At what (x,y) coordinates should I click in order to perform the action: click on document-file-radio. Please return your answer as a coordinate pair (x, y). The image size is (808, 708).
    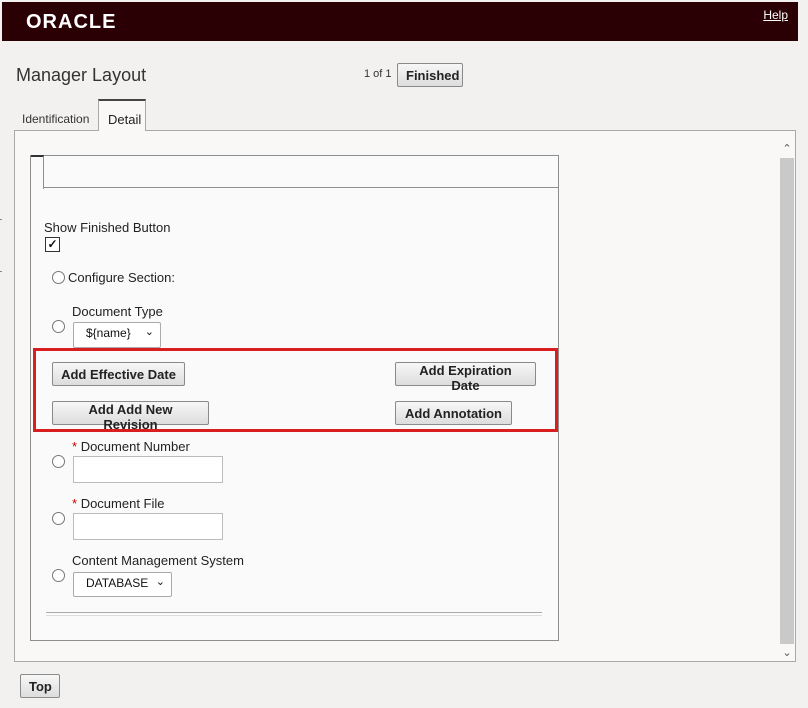
    Looking at the image, I should click on (58, 518).